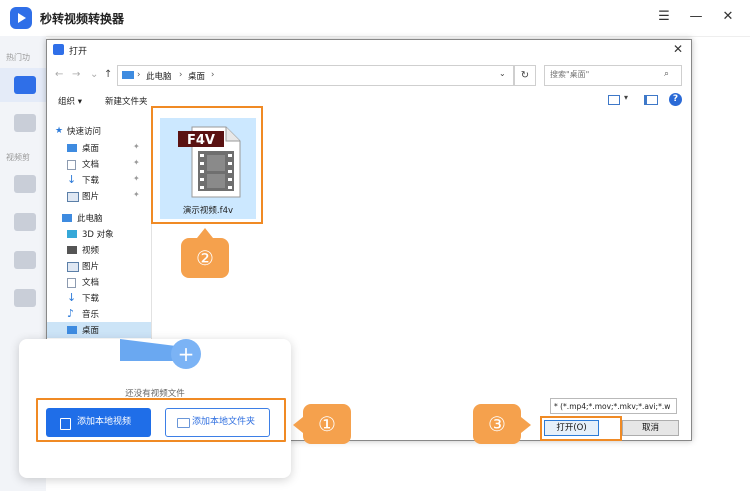  Describe the element at coordinates (21, 18) in the screenshot. I see `app-logo-icon` at that location.